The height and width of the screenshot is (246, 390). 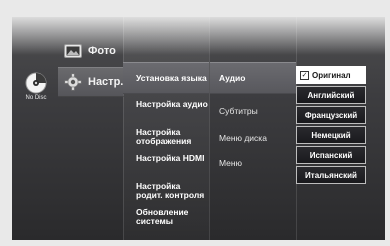 I want to click on disc-status-label: No Disc, so click(x=36, y=98).